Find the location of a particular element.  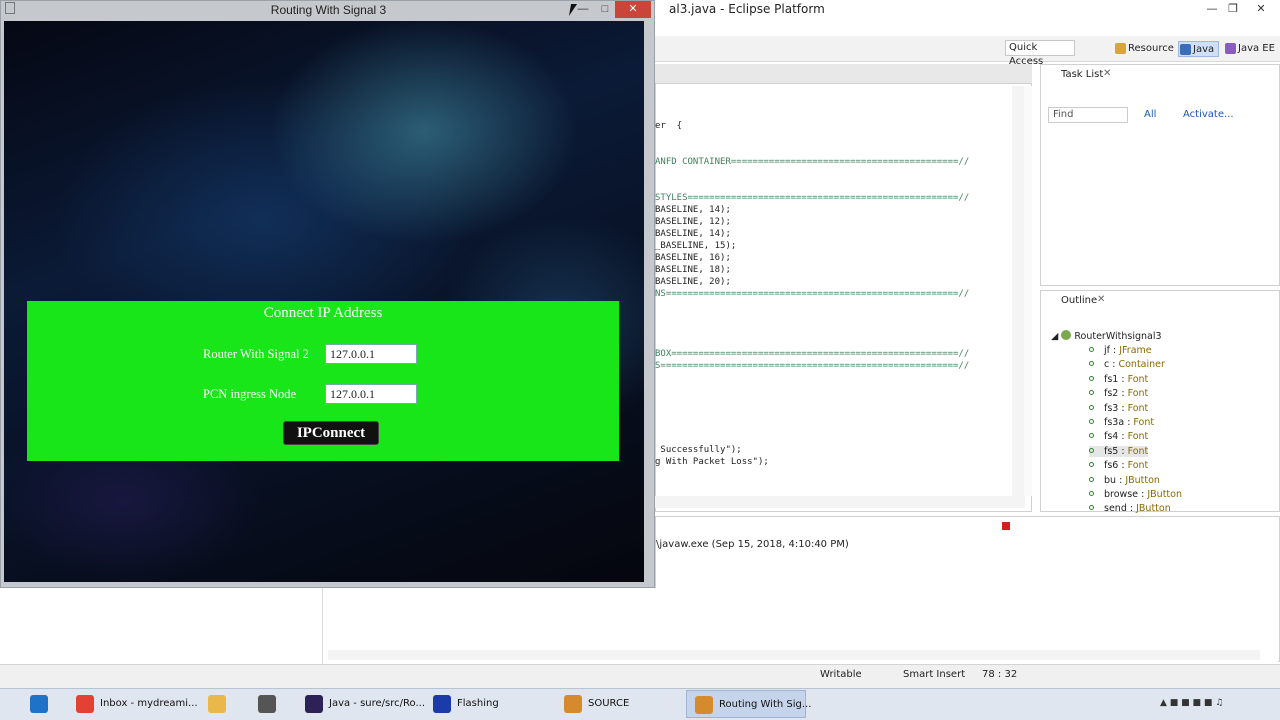

outline-root-label: RouterWithsignal3 is located at coordinates (1118, 336).